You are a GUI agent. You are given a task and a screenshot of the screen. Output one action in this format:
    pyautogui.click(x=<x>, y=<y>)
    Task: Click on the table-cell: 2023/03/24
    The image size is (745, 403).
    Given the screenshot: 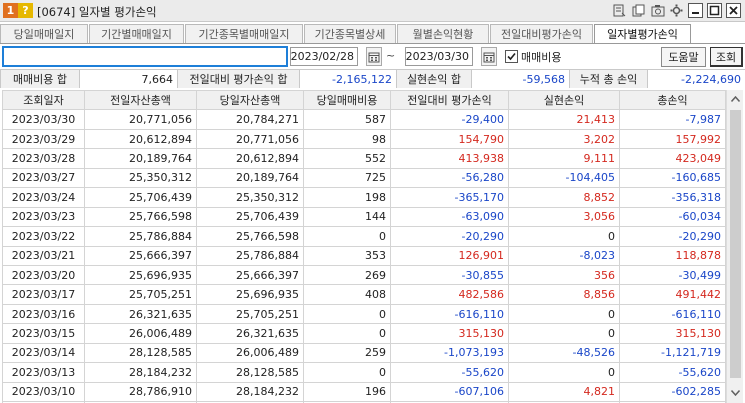 What is the action you would take?
    pyautogui.click(x=43, y=197)
    